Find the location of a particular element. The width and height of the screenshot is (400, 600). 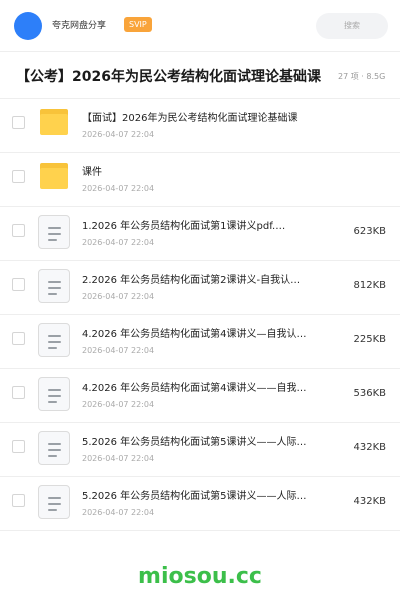

page-title: 【公考】2026年为民公考结构化面试理论基础课 is located at coordinates (168, 77).